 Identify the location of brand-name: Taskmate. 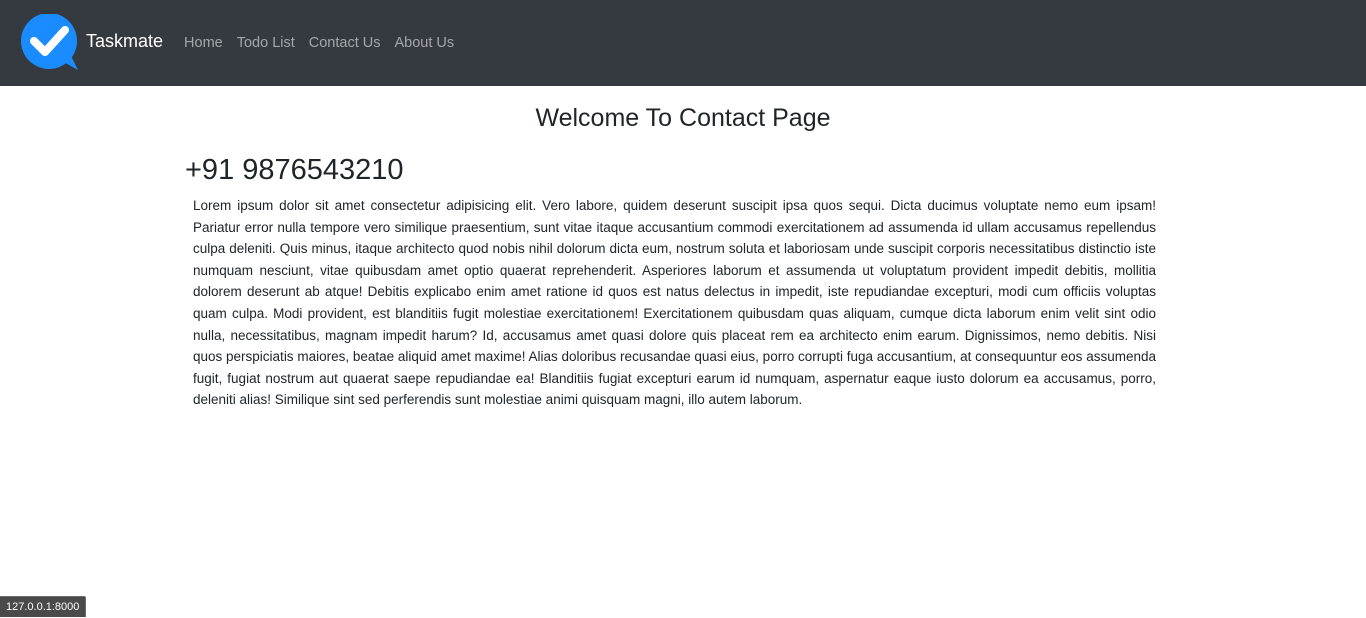
(125, 40).